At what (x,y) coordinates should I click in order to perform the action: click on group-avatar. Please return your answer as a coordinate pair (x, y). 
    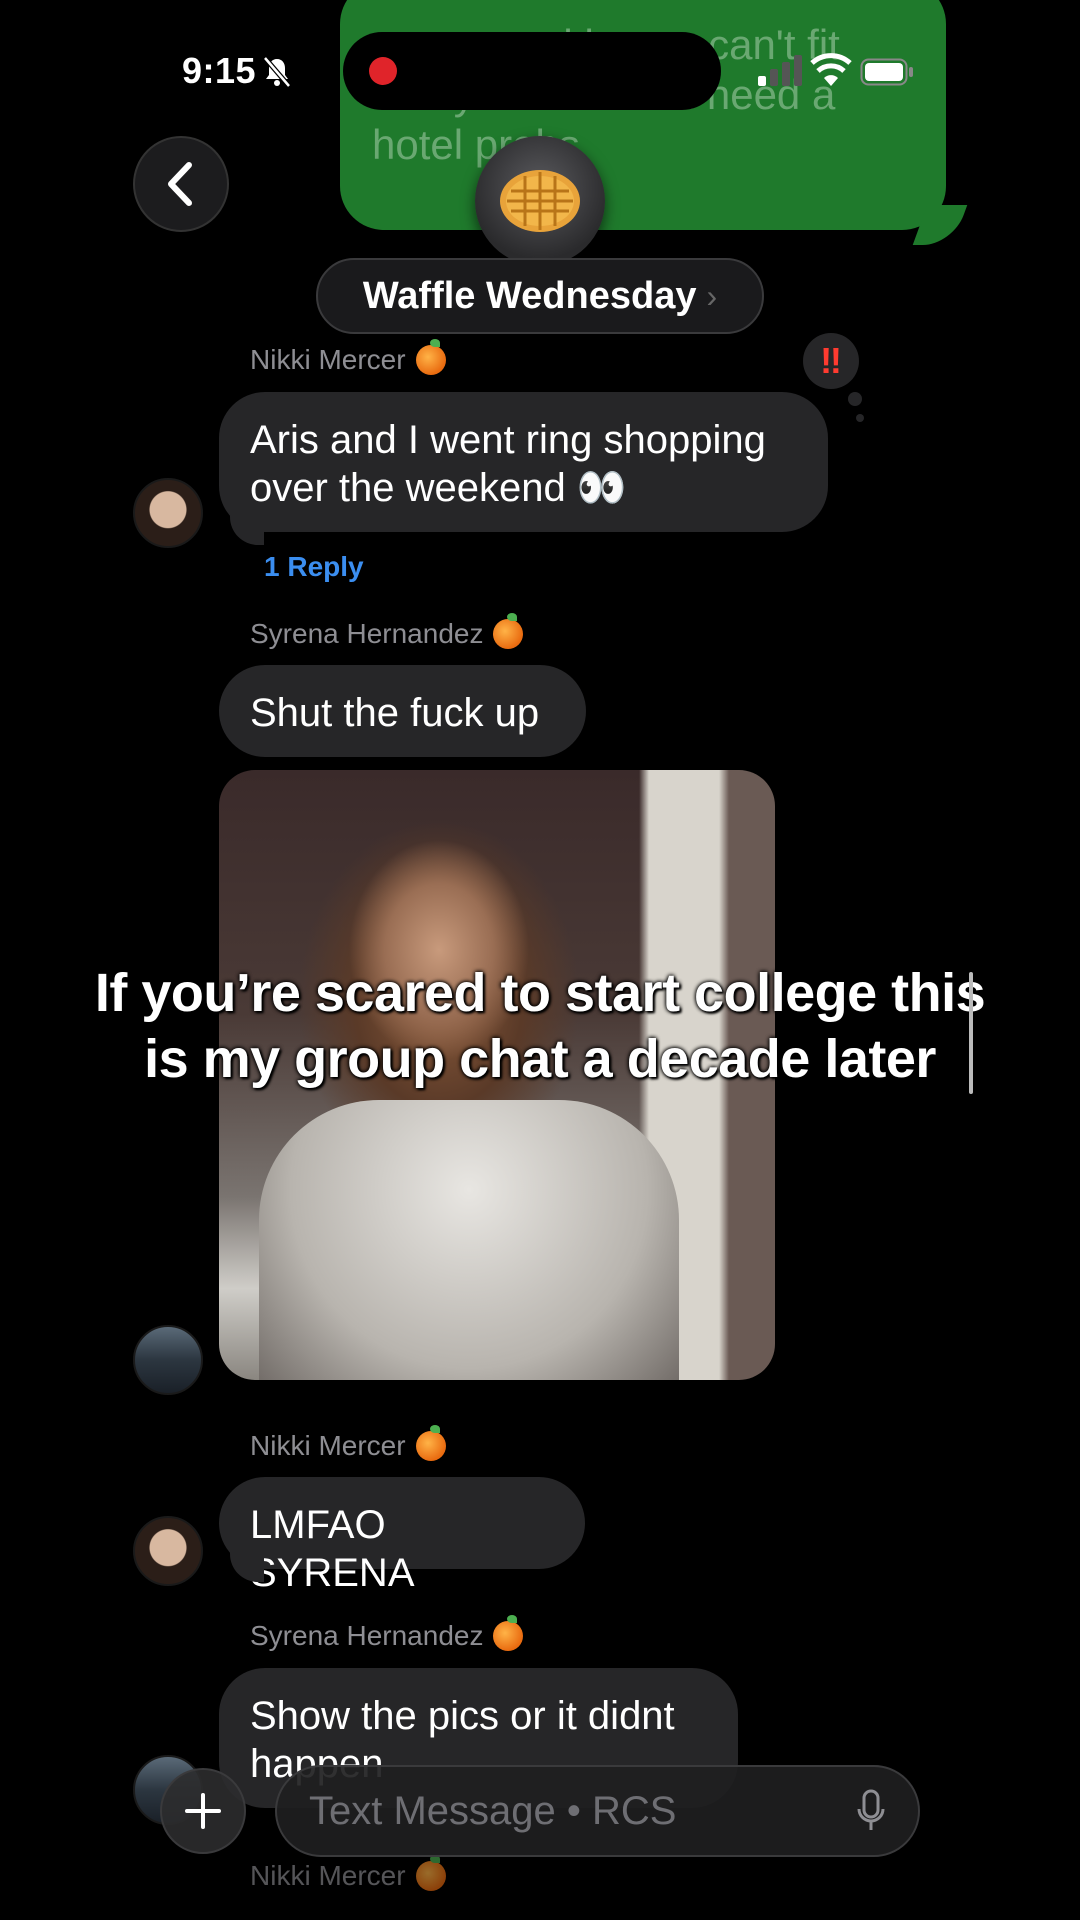
    Looking at the image, I should click on (540, 201).